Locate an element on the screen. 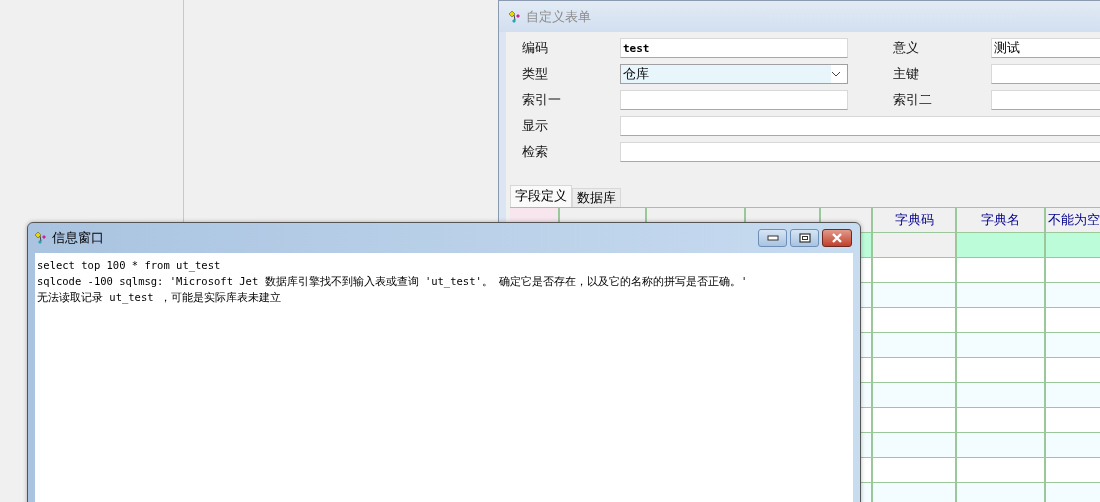 The image size is (1100, 502). window-icon is located at coordinates (804, 238).